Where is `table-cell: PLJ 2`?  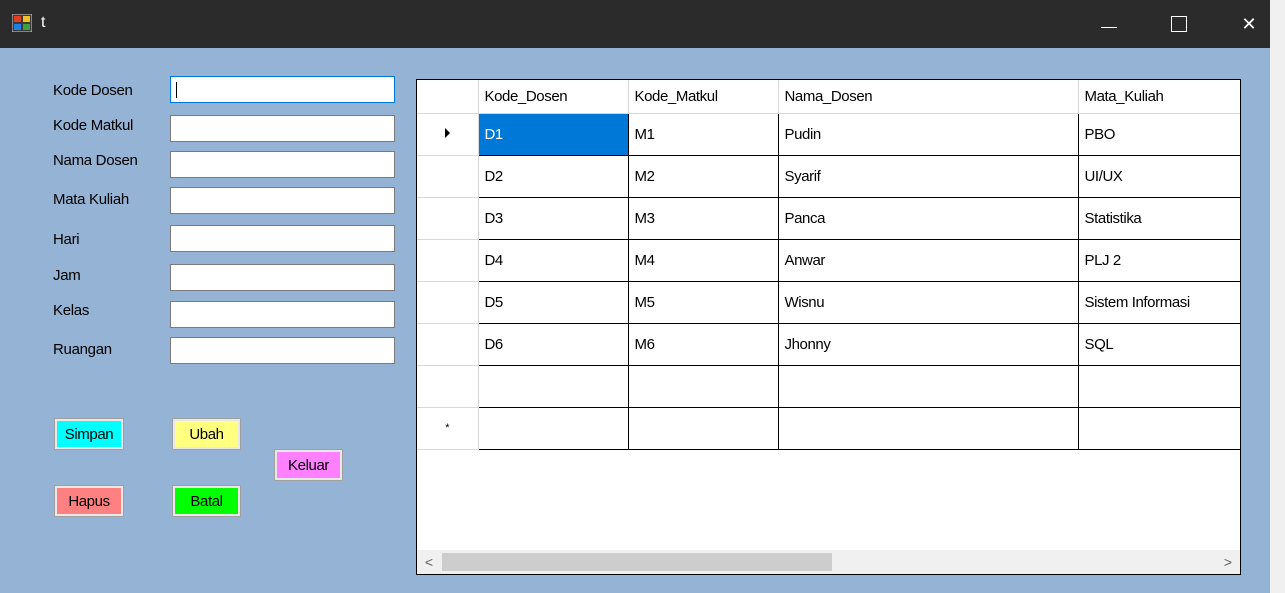 table-cell: PLJ 2 is located at coordinates (1159, 260).